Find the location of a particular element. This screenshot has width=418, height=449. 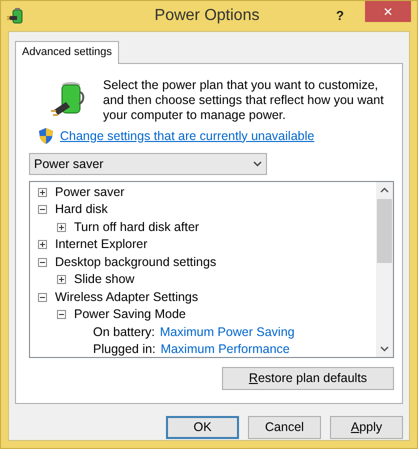

restore-button: Restore plan defaults is located at coordinates (308, 378).